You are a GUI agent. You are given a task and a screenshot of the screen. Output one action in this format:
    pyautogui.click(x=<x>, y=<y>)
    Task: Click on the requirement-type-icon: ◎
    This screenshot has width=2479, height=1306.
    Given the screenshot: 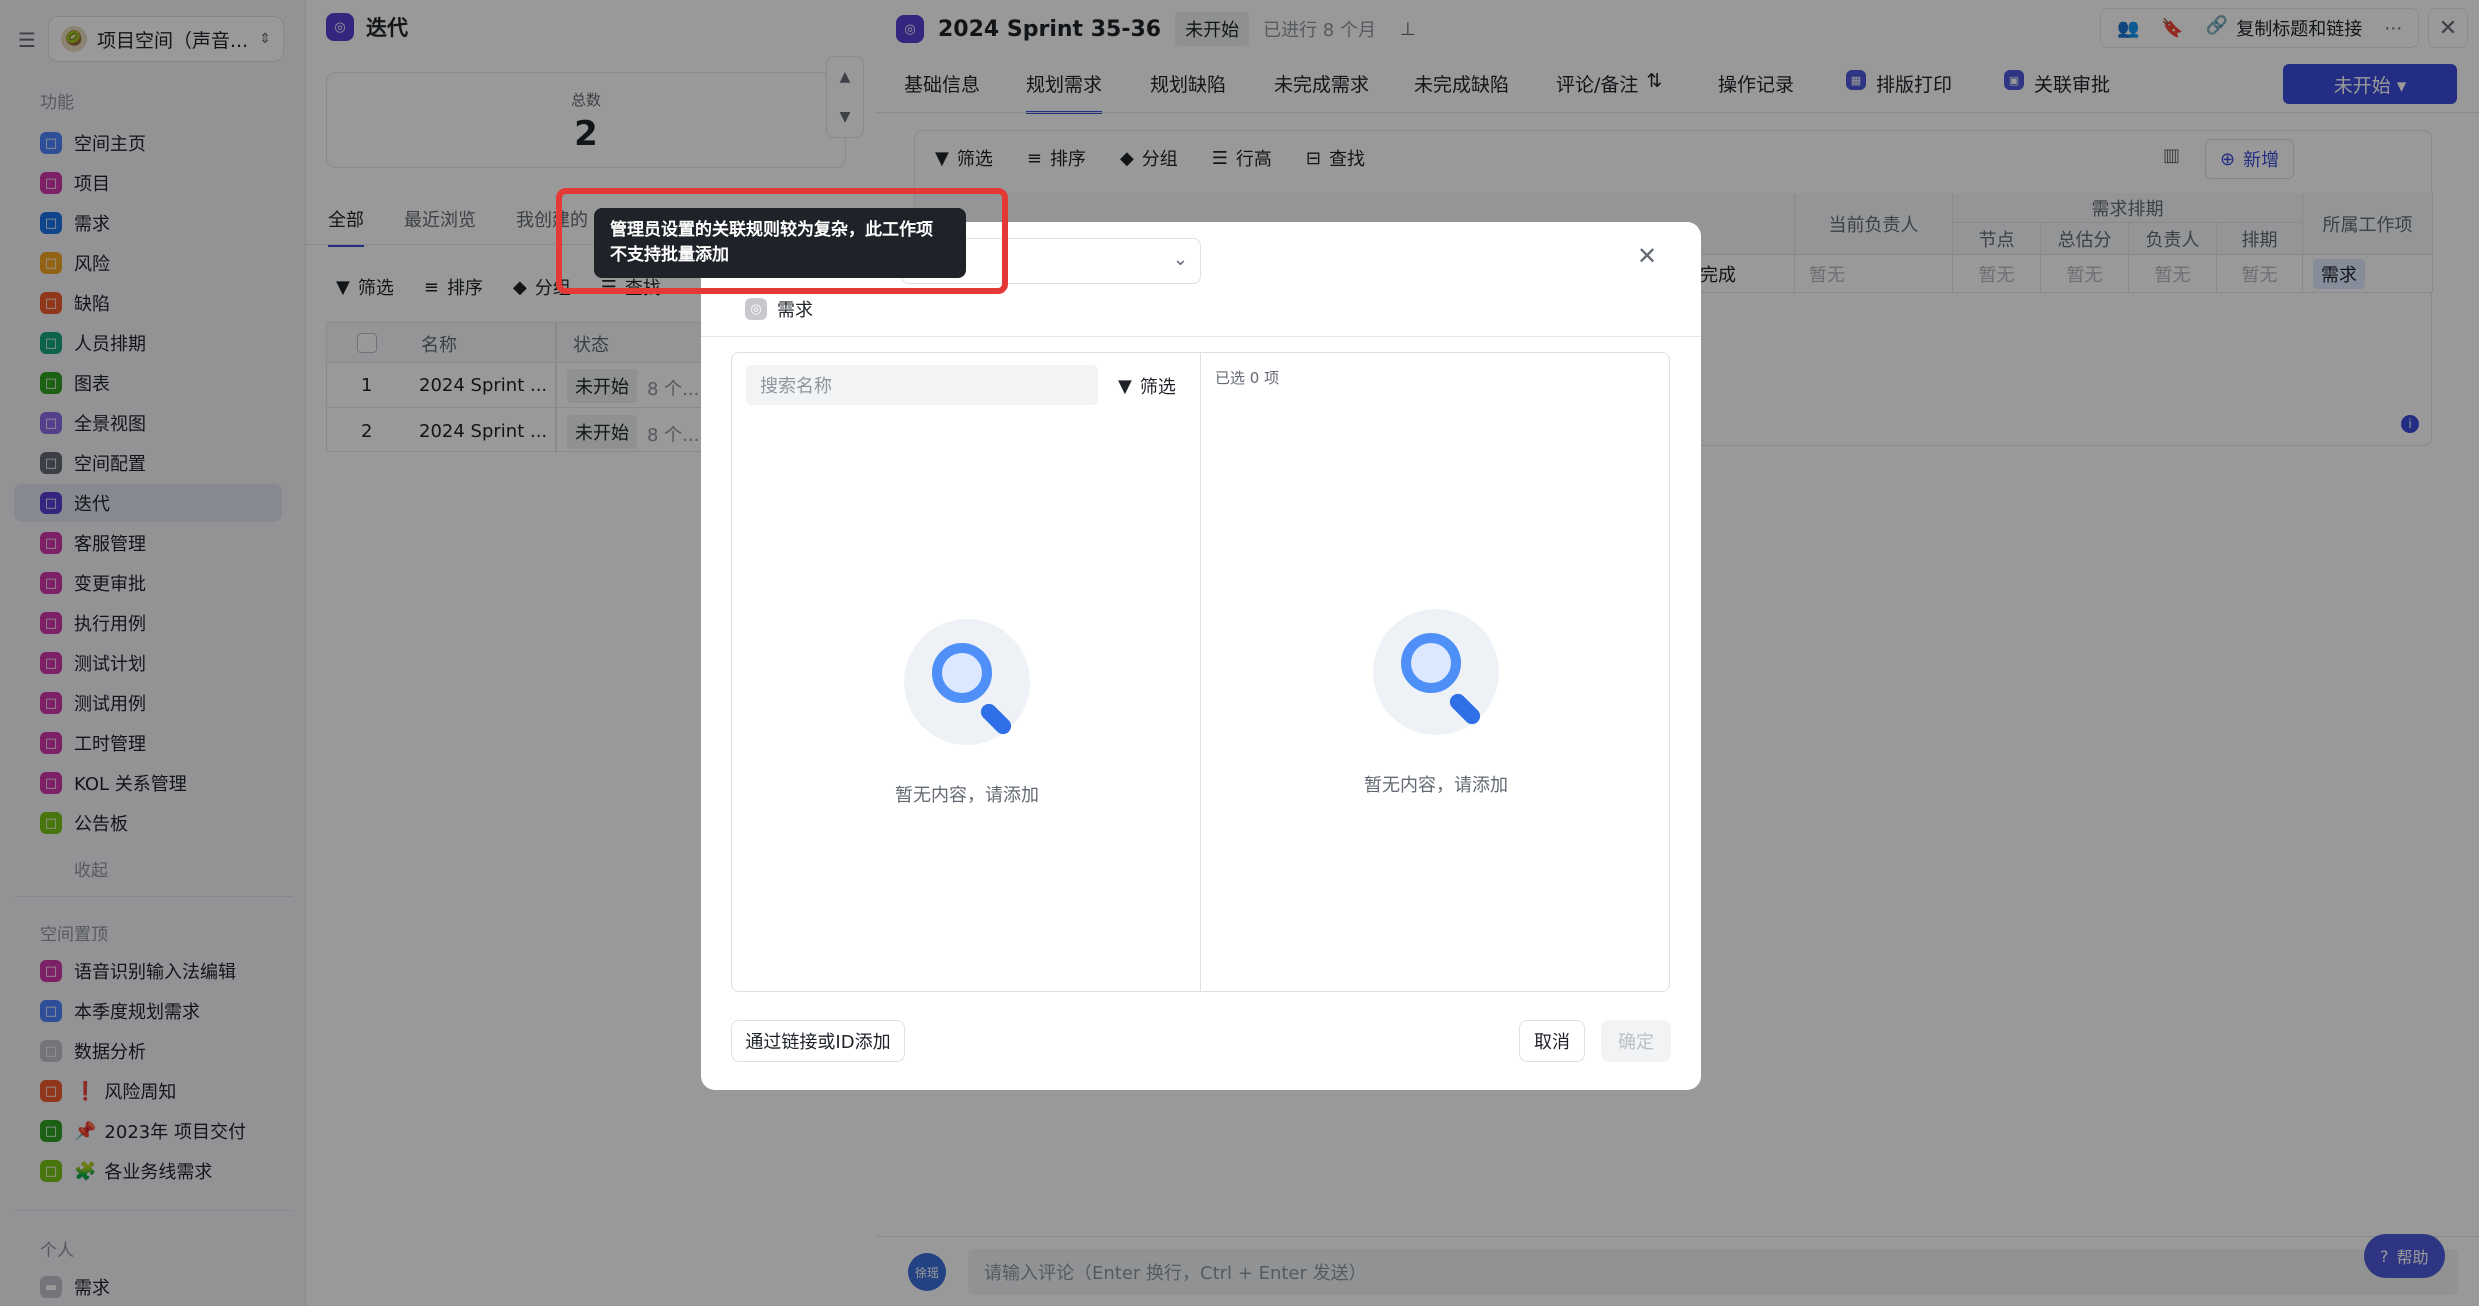 What is the action you would take?
    pyautogui.click(x=756, y=309)
    